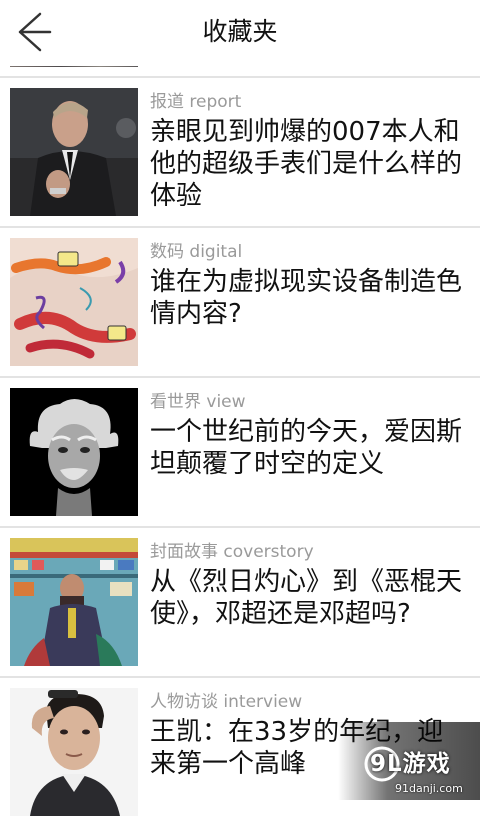 This screenshot has width=480, height=828. I want to click on item-category: 看世界 view, so click(198, 402).